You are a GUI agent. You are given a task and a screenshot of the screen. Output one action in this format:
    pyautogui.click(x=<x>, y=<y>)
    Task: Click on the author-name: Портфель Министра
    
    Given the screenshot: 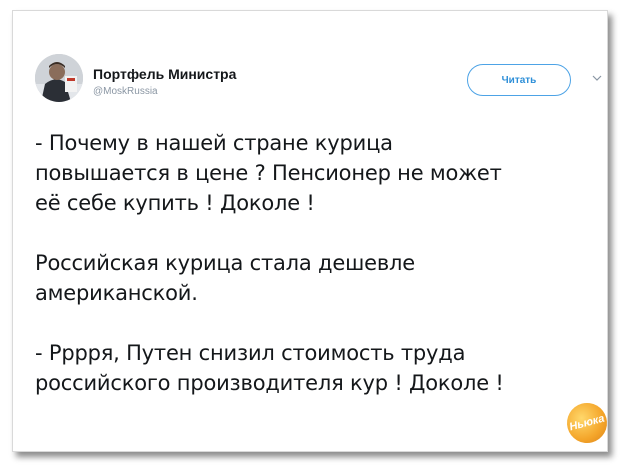 What is the action you would take?
    pyautogui.click(x=164, y=74)
    